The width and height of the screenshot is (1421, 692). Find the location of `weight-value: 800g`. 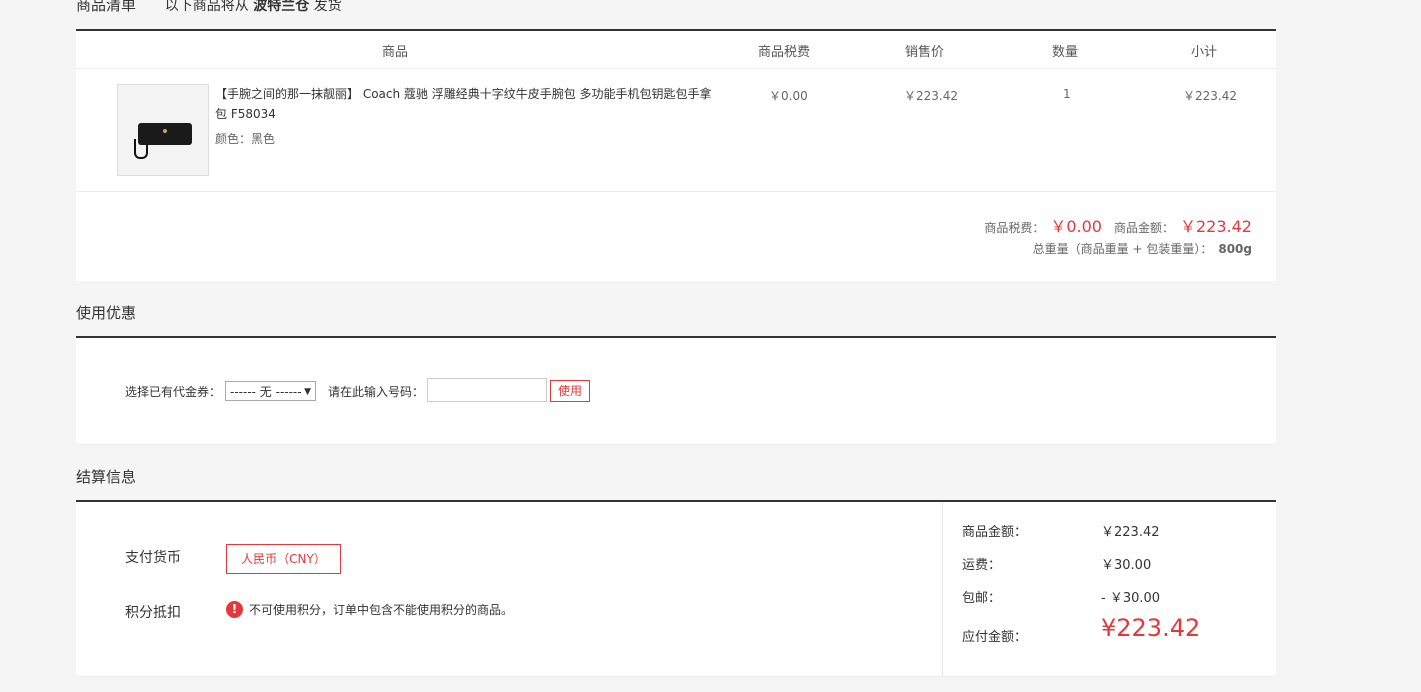

weight-value: 800g is located at coordinates (1235, 249).